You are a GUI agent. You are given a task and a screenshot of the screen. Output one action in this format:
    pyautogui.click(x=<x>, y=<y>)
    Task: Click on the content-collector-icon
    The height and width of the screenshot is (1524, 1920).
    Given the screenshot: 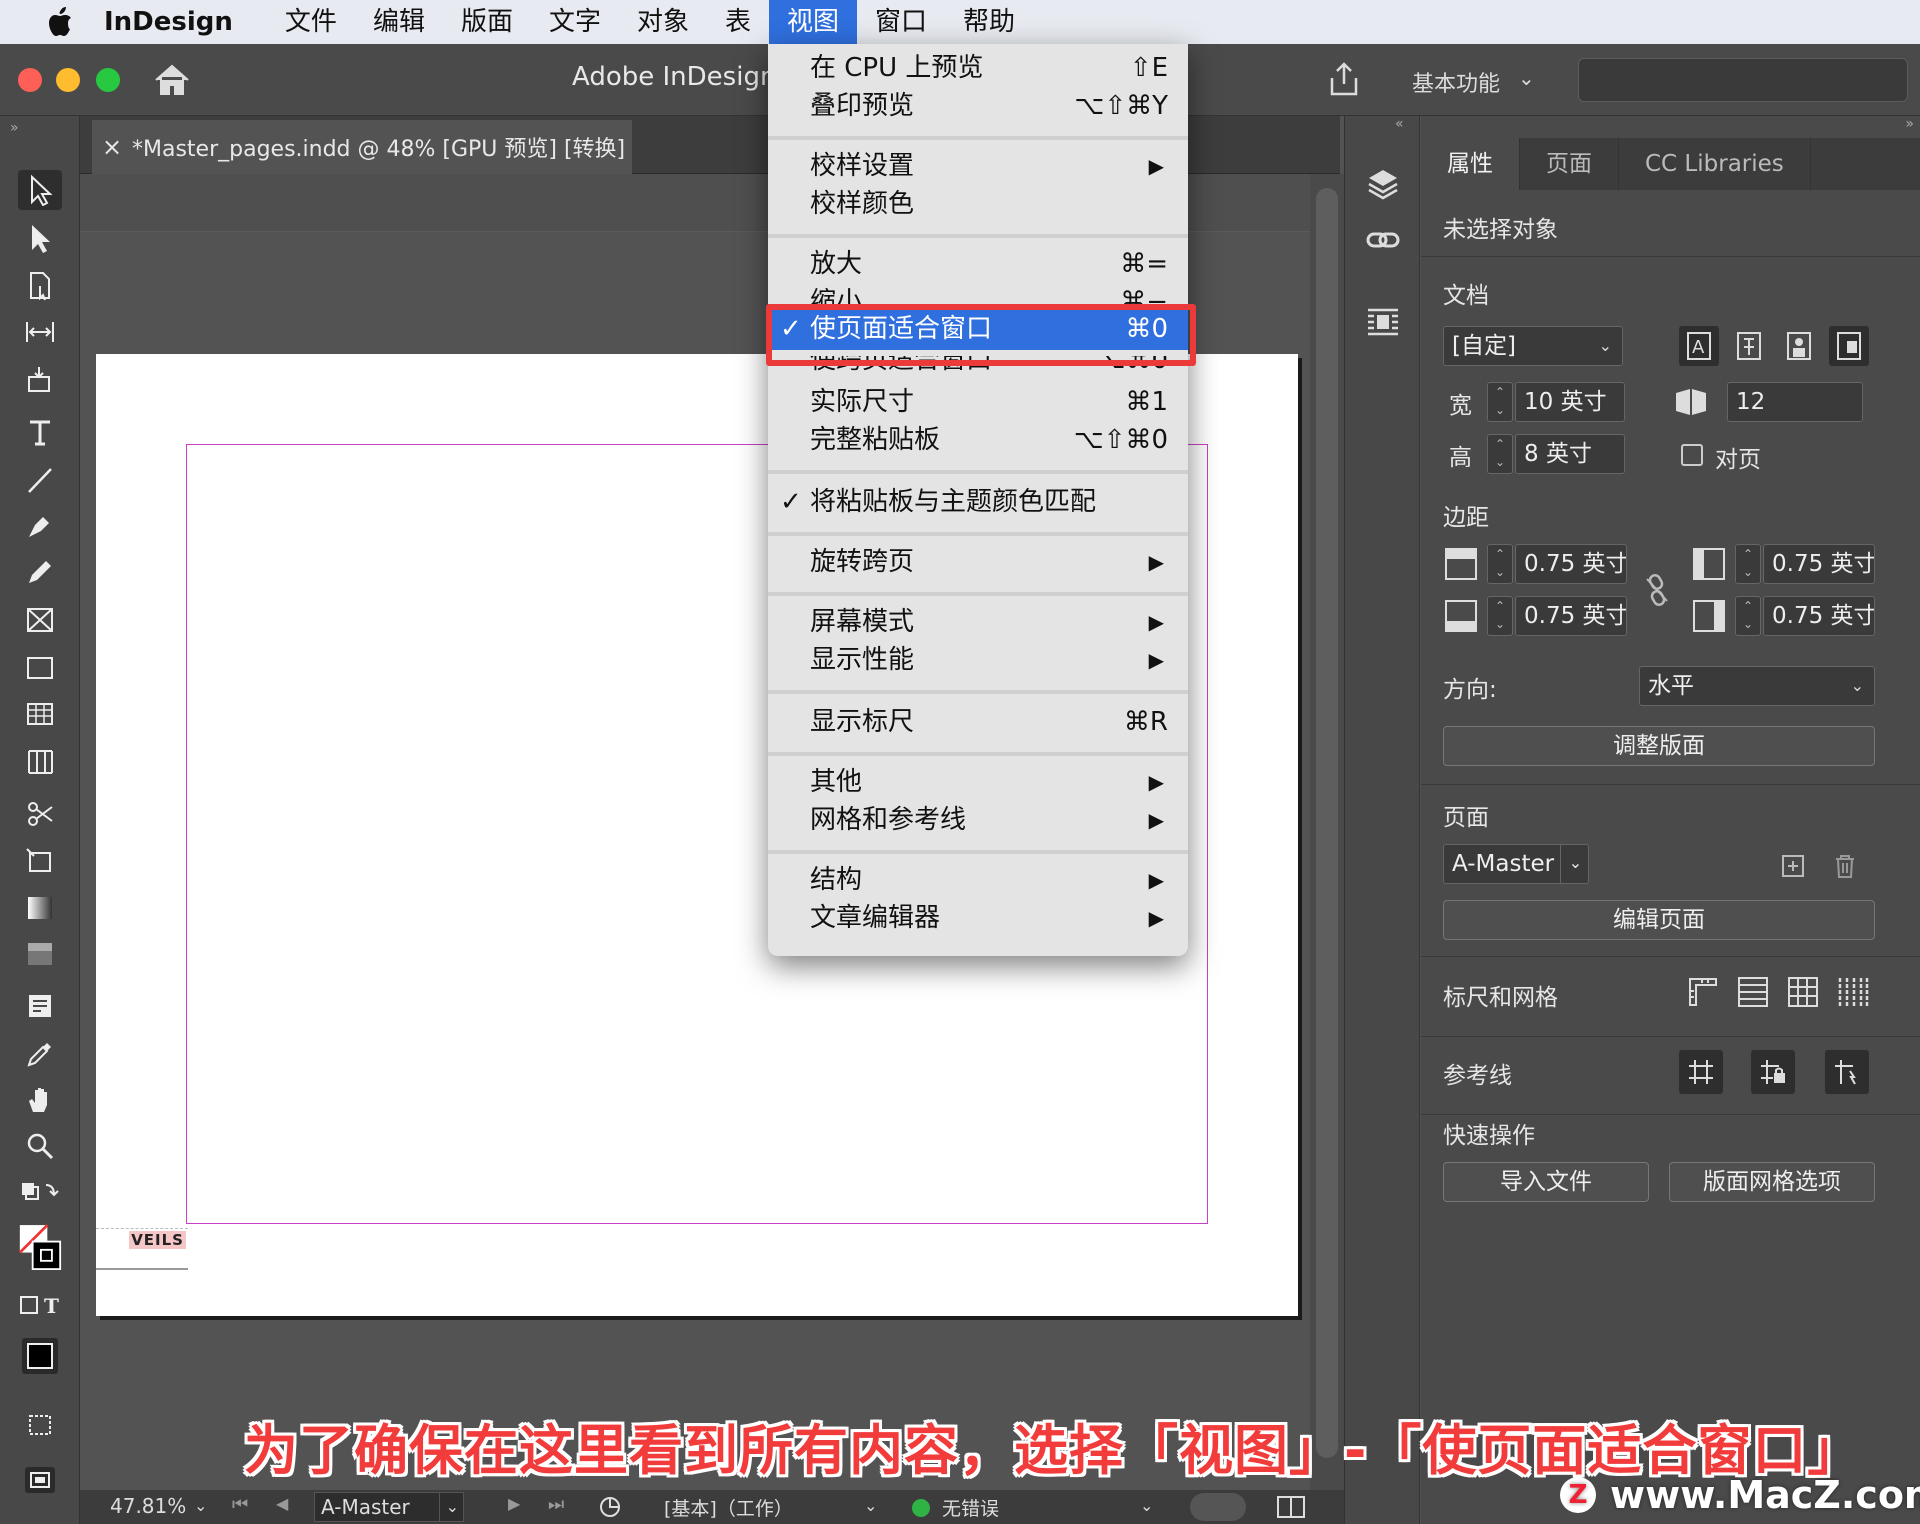 What is the action you would take?
    pyautogui.click(x=40, y=380)
    